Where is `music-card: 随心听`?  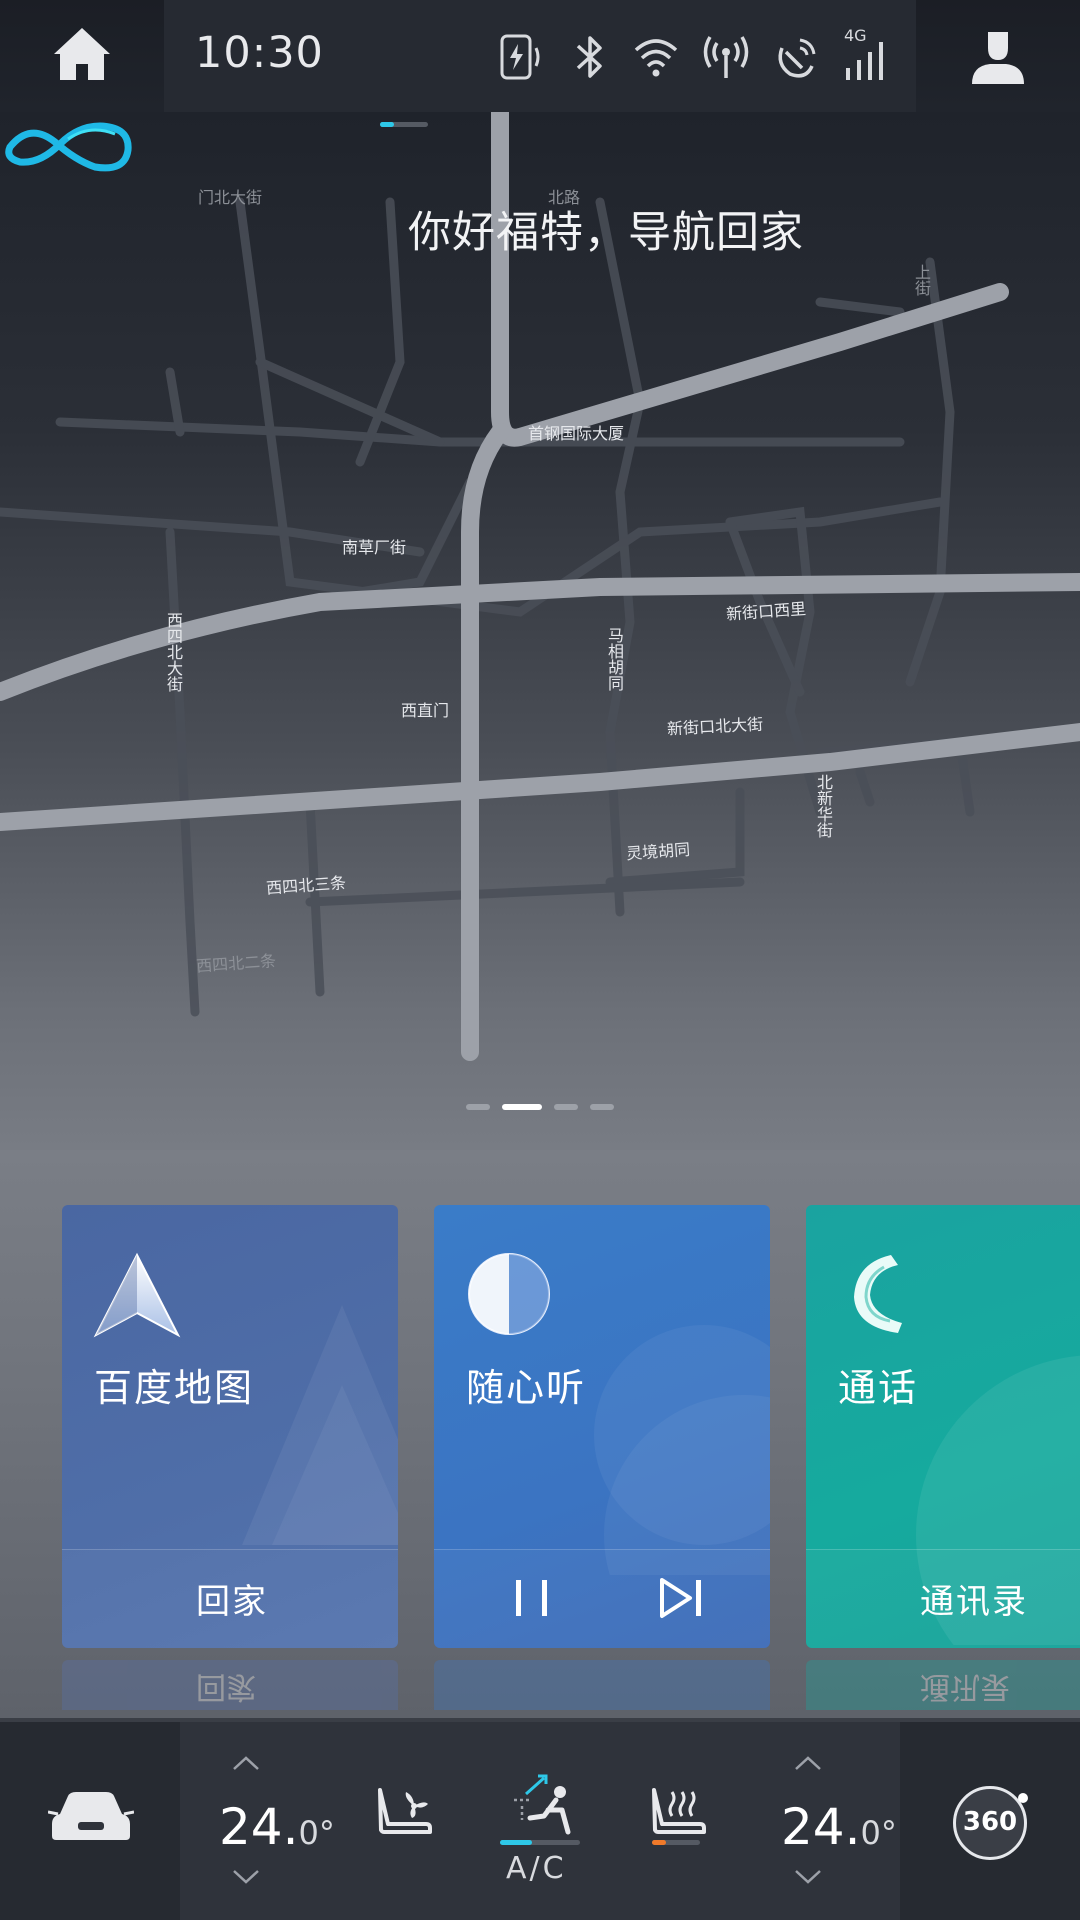 music-card: 随心听 is located at coordinates (602, 1426).